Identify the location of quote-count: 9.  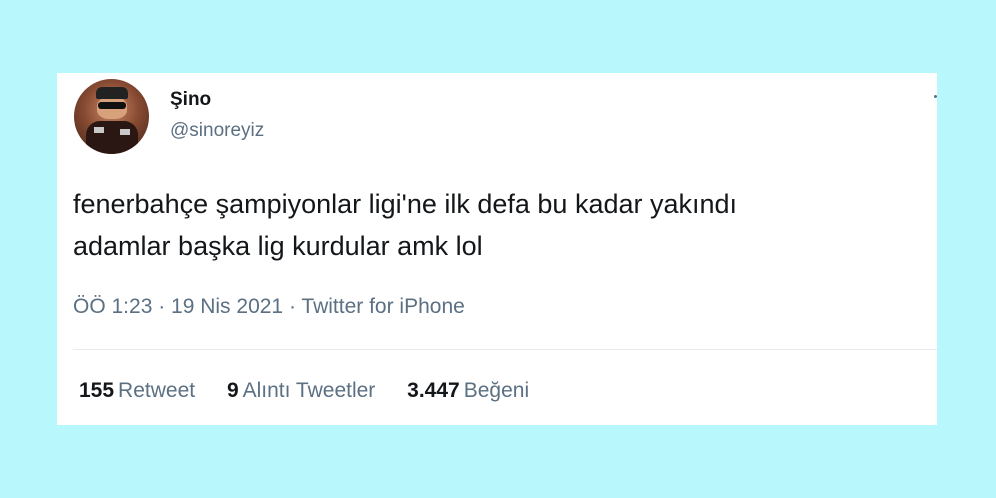
(232, 390).